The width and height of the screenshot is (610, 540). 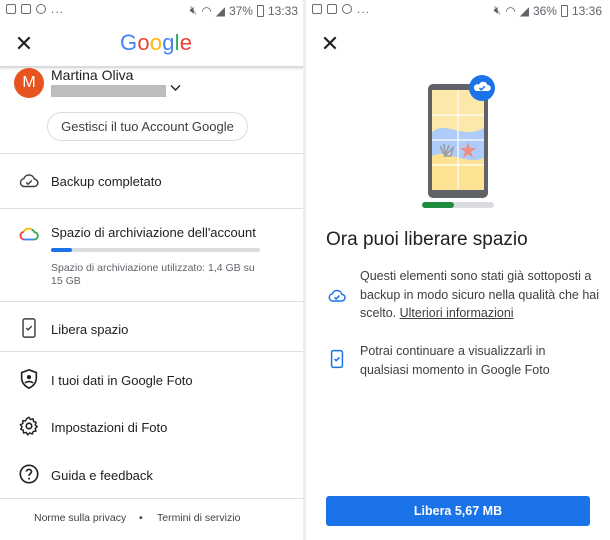 I want to click on chevron-down-icon, so click(x=175, y=89).